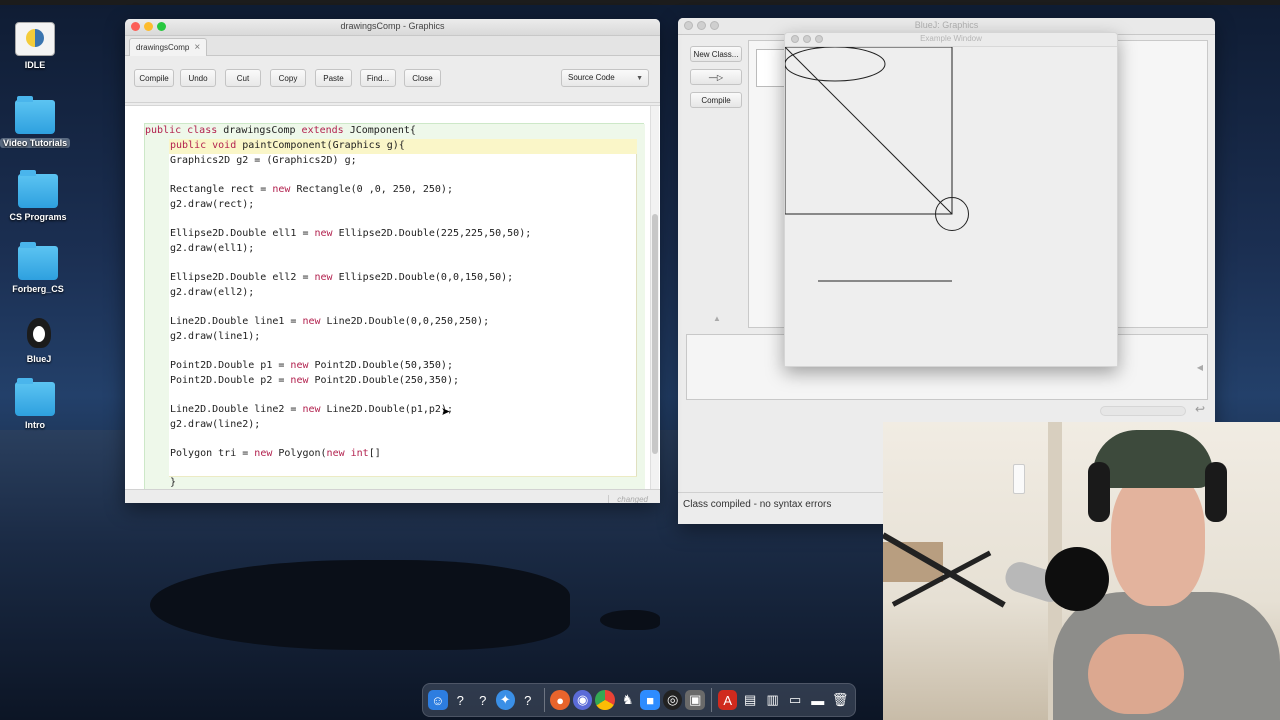 The height and width of the screenshot is (720, 1280). What do you see at coordinates (198, 78) in the screenshot?
I see `undo-button: Undo` at bounding box center [198, 78].